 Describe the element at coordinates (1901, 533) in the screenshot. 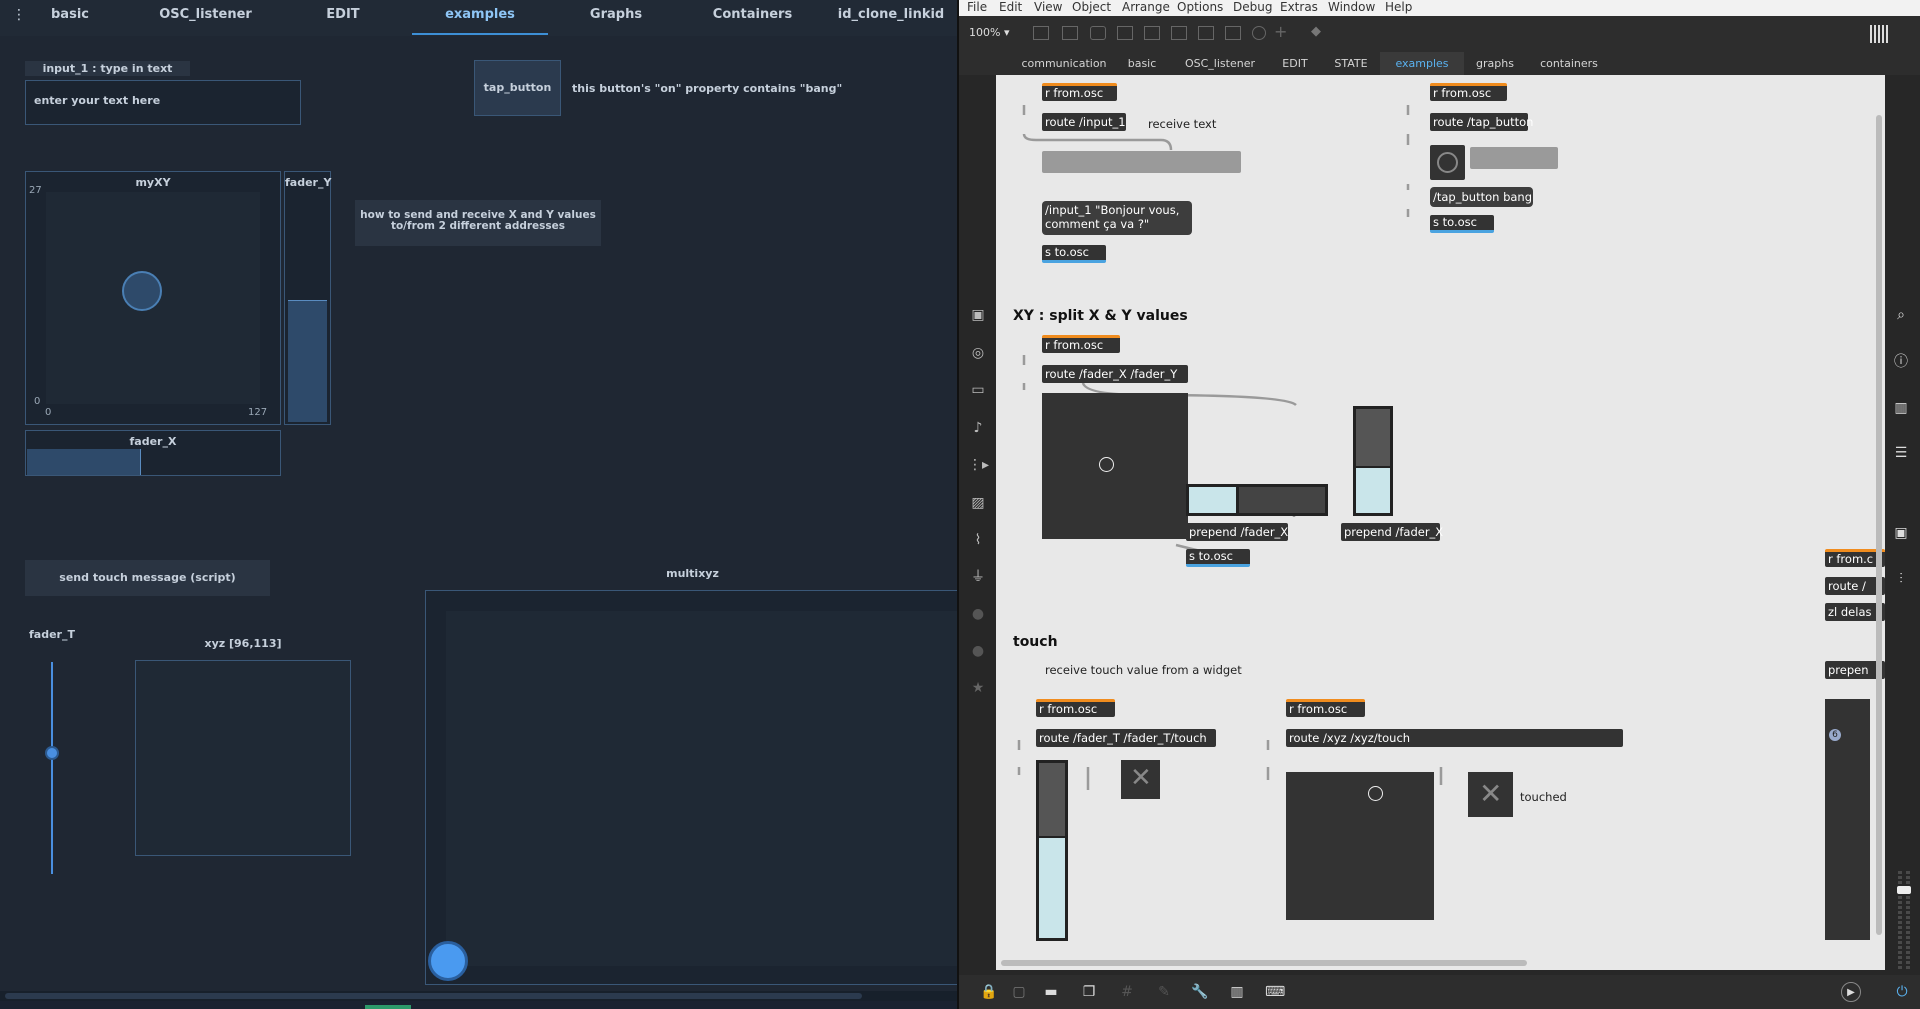

I see `snapshot-icon: ▣` at that location.